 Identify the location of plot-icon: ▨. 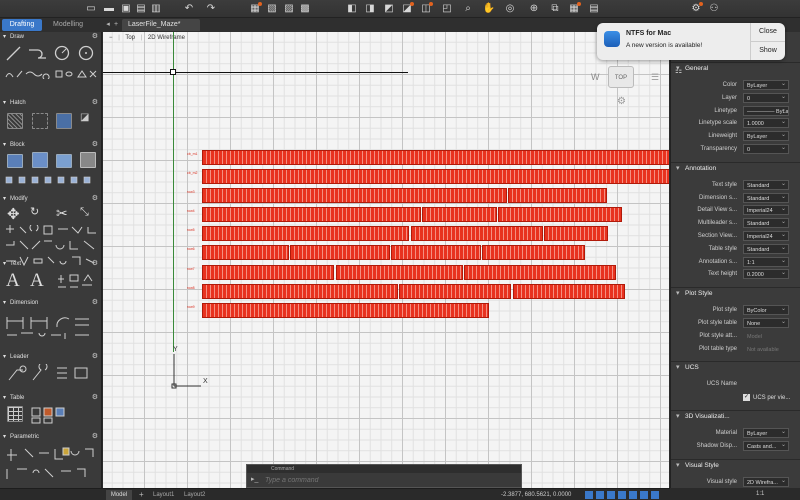
(289, 9).